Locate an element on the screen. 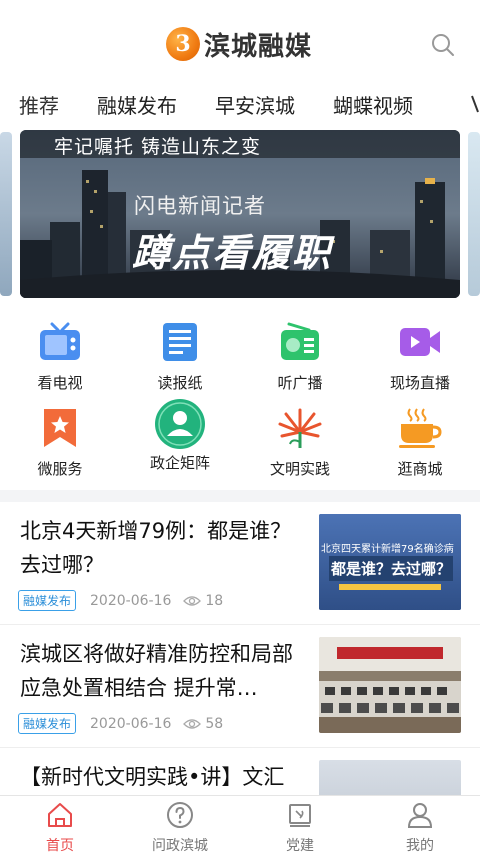 Image resolution: width=480 pixels, height=855 pixels. news-thumbnail: 北京四天累计新增79名确诊病 都是谁？去过哪？ is located at coordinates (390, 562).